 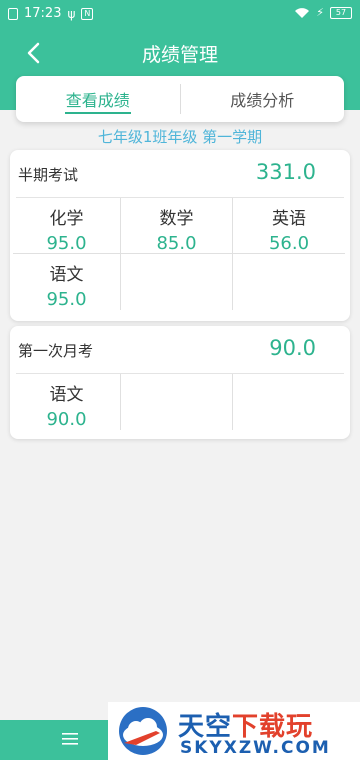 What do you see at coordinates (176, 219) in the screenshot?
I see `subject-name: 数学` at bounding box center [176, 219].